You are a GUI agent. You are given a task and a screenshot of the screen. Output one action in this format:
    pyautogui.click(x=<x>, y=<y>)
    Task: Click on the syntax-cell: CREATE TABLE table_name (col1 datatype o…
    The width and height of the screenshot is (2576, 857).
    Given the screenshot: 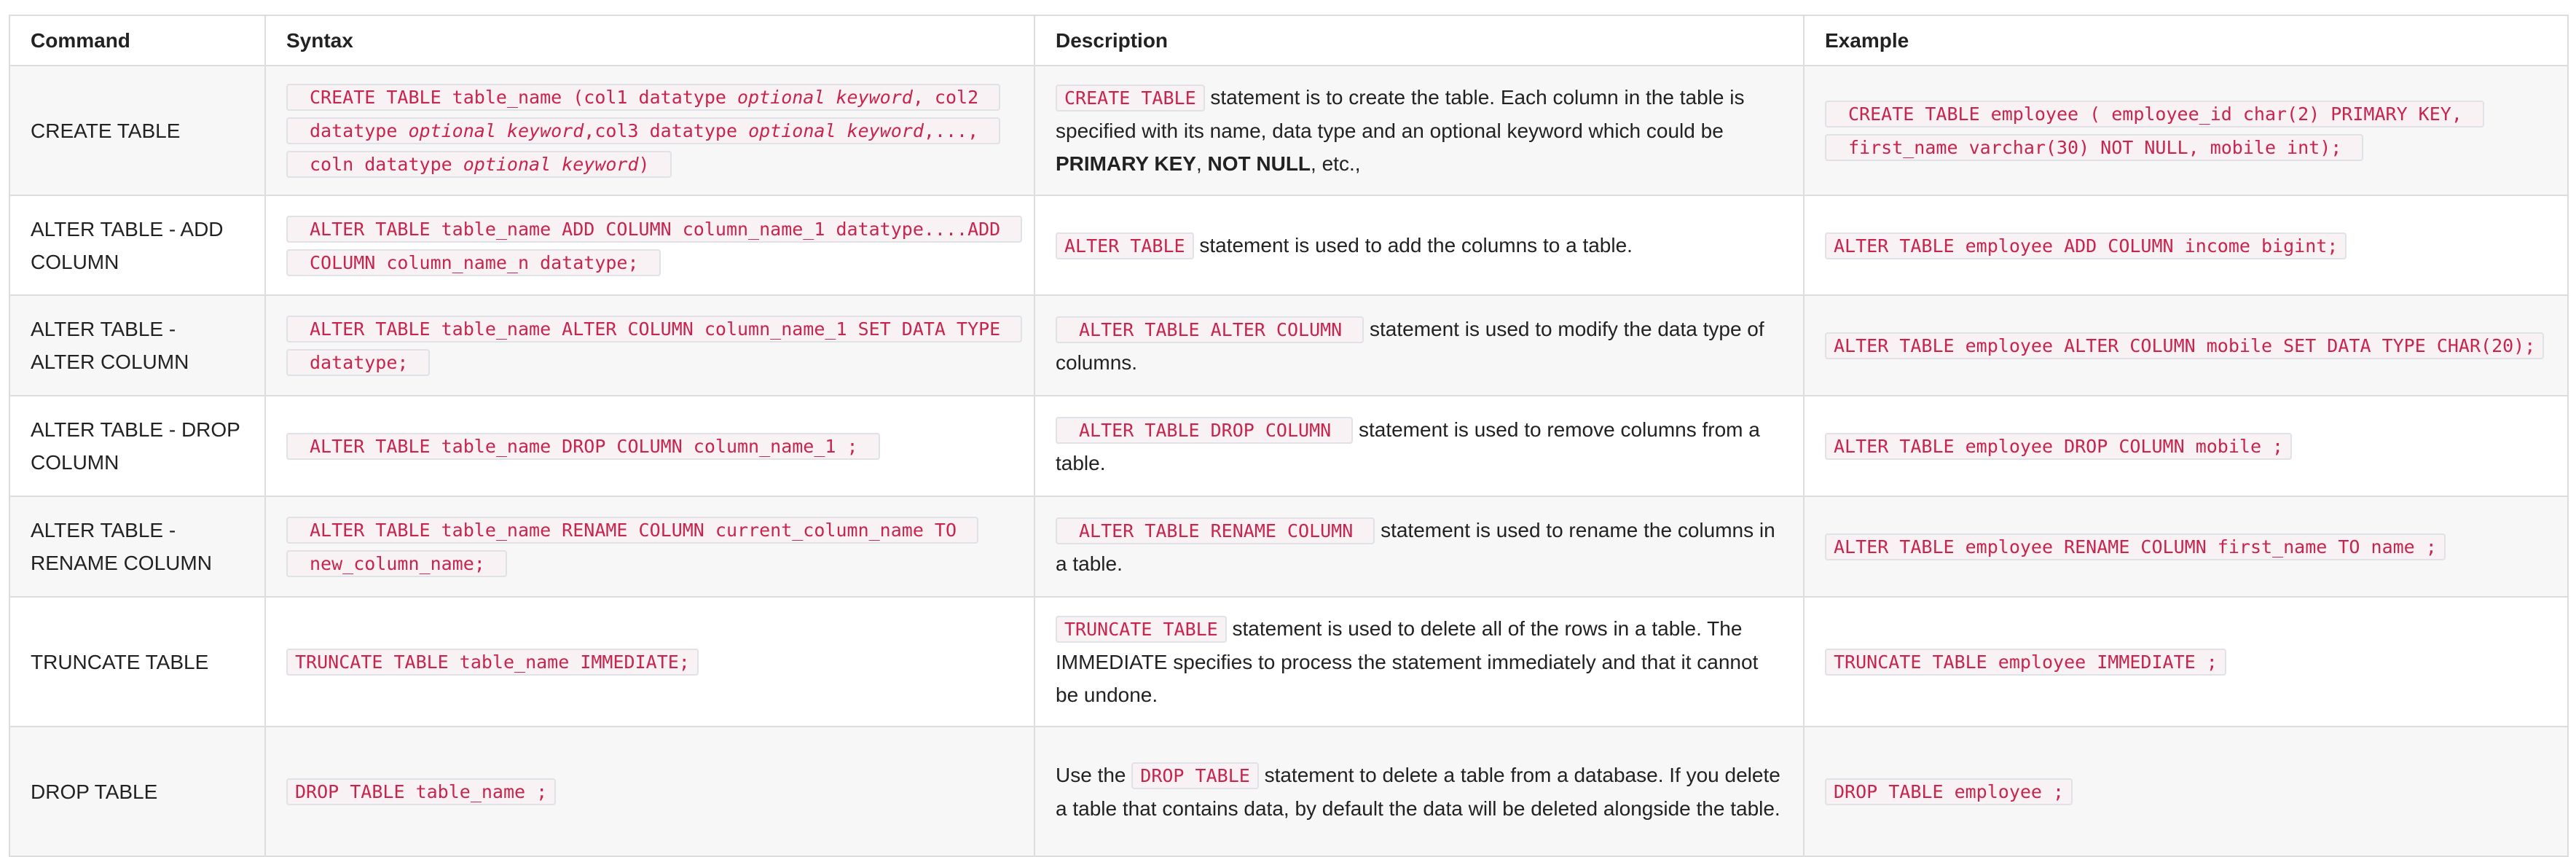 What is the action you would take?
    pyautogui.click(x=649, y=130)
    